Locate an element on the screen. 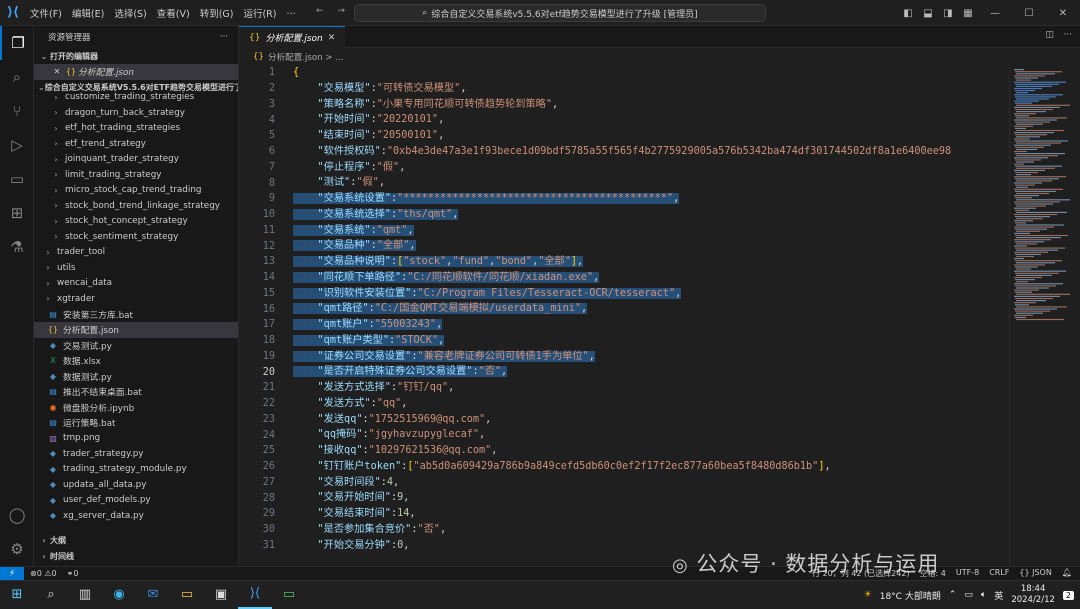 Image resolution: width=1080 pixels, height=609 pixels. bell-icon: 🔔︎ is located at coordinates (1067, 573).